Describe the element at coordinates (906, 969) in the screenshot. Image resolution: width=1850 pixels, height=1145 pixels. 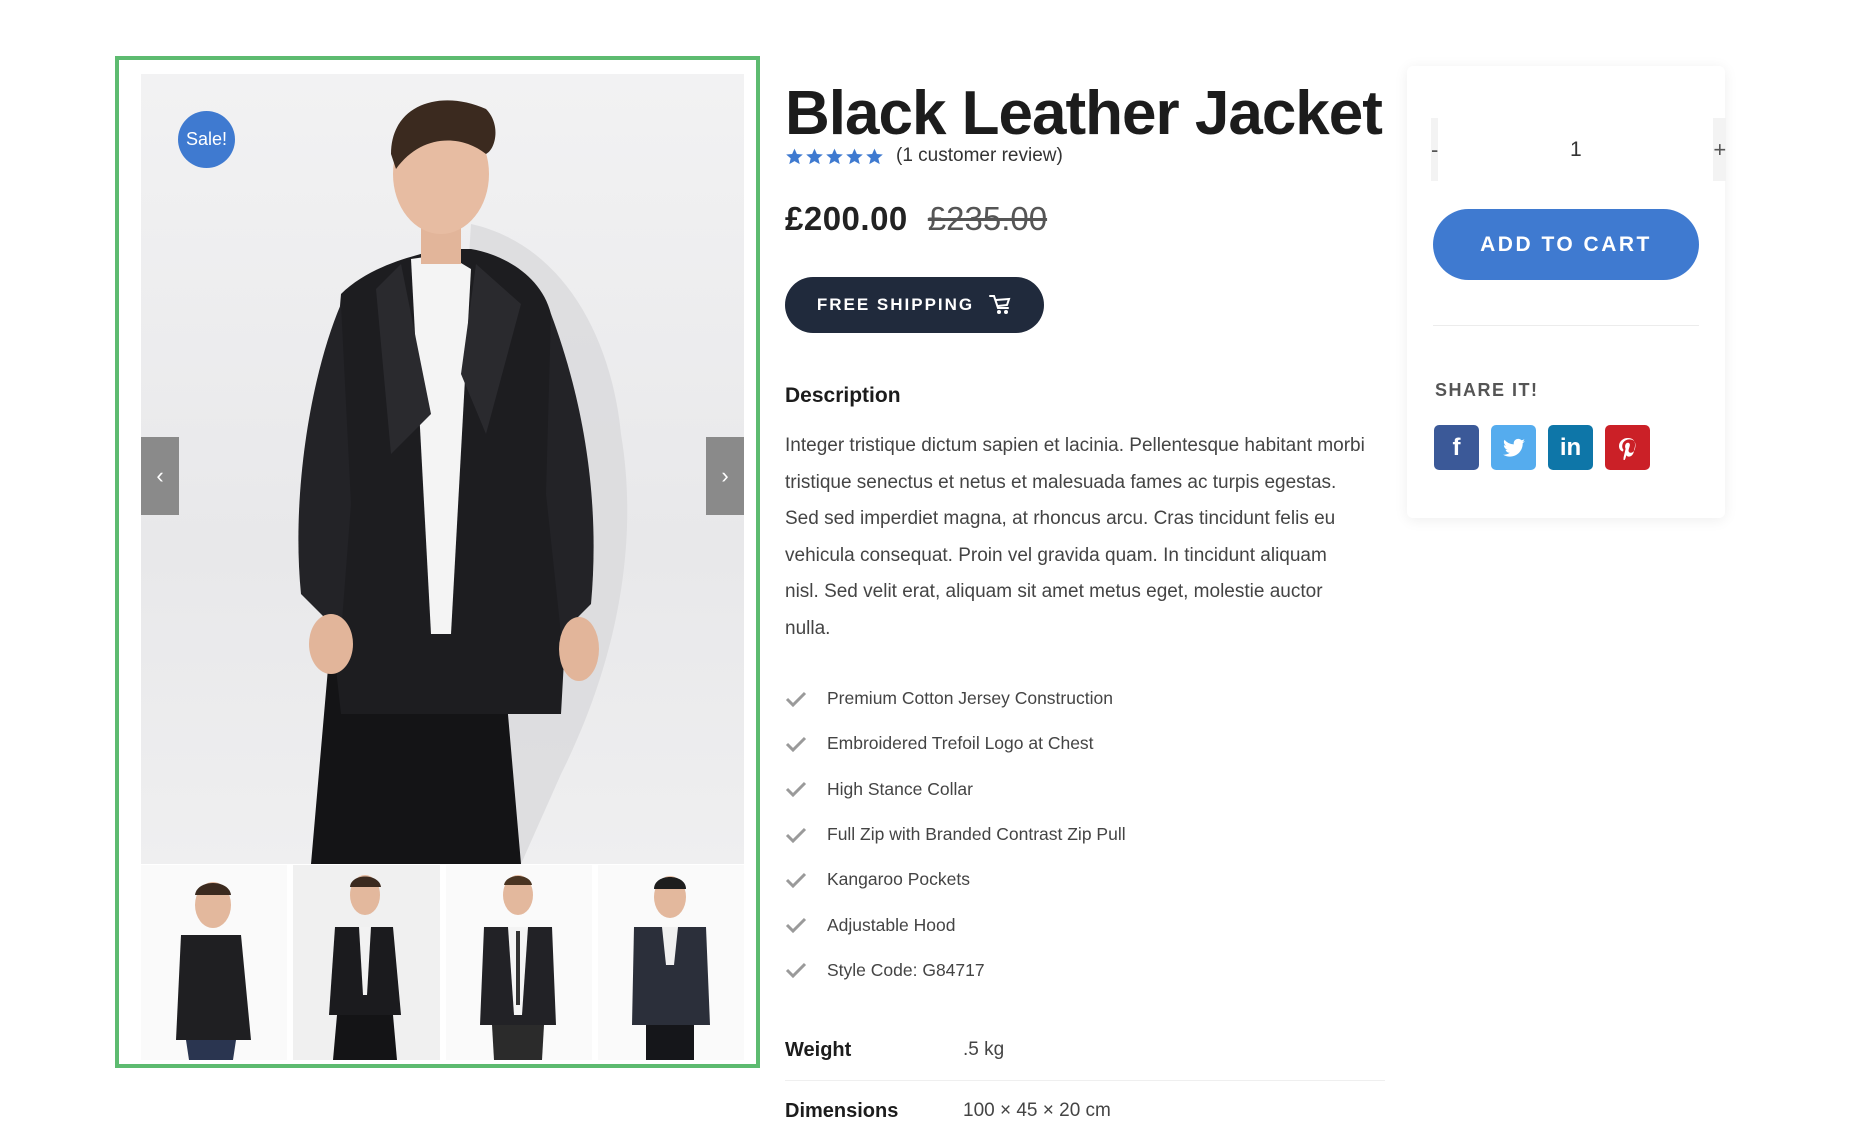
I see `feature-text: Style Code: G84717` at that location.